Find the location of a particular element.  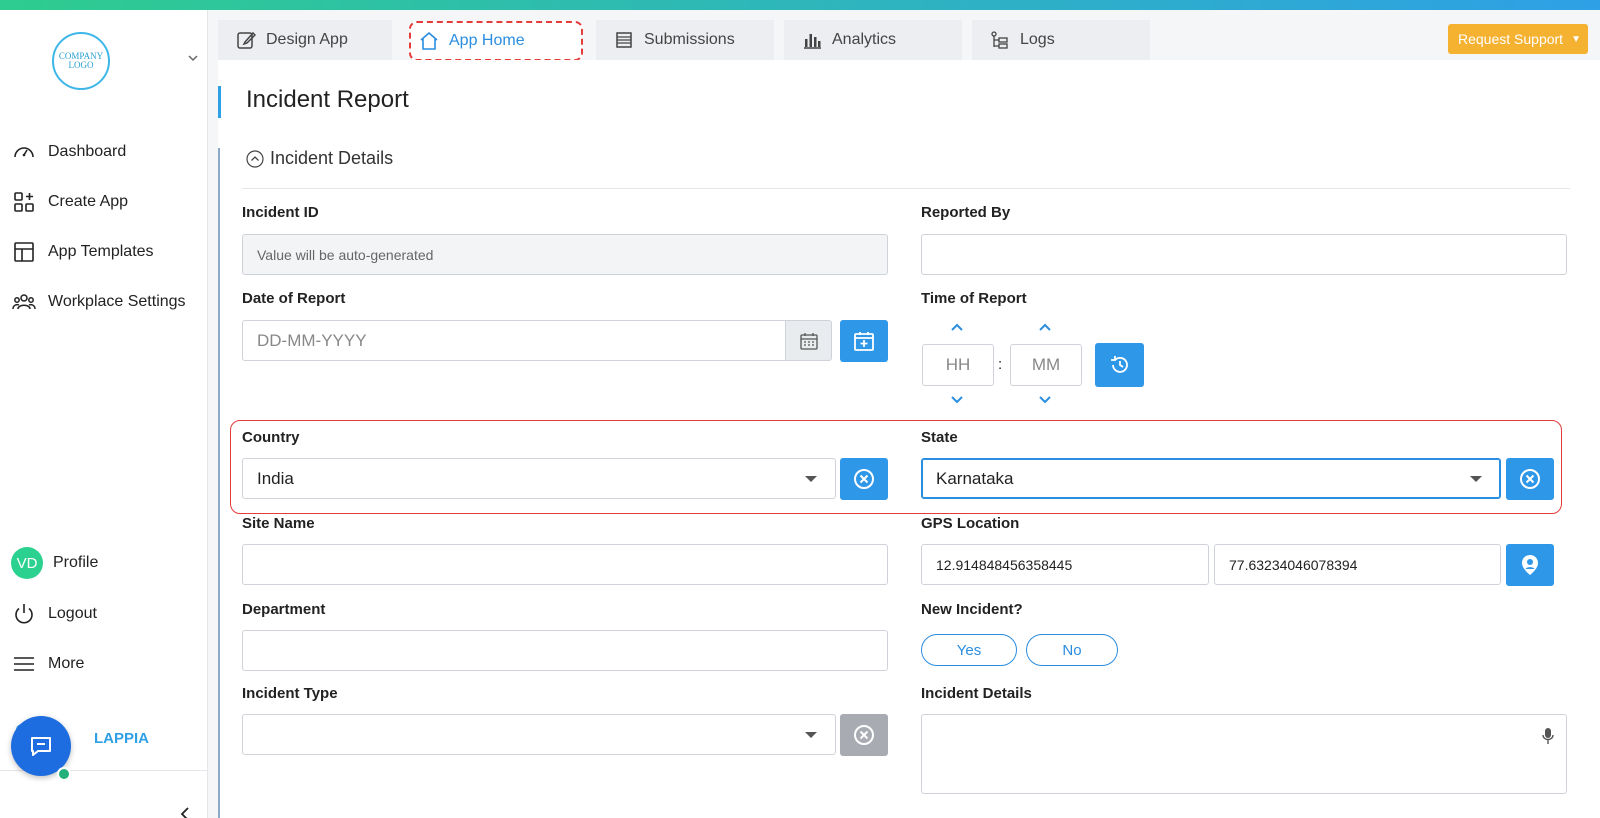

tab-app-home: App Home is located at coordinates (496, 41).